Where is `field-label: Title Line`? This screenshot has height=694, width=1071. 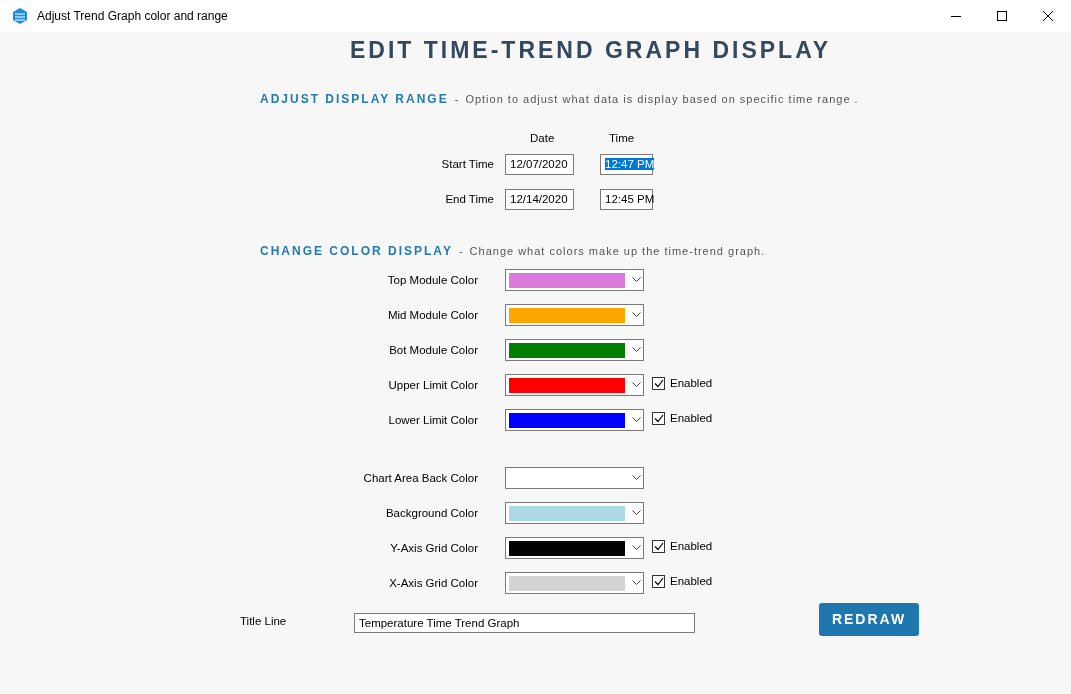
field-label: Title Line is located at coordinates (264, 622).